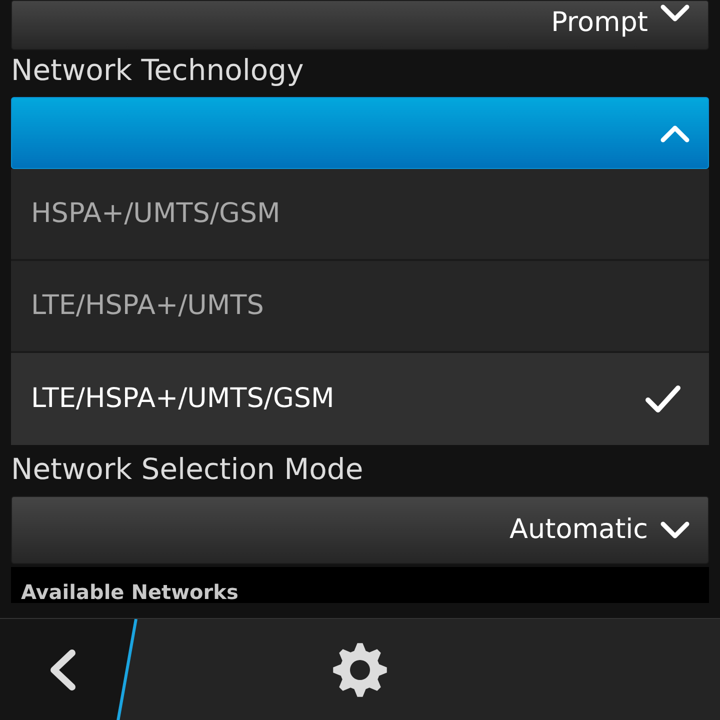 The height and width of the screenshot is (720, 720). I want to click on field-label: Network Technology, so click(158, 70).